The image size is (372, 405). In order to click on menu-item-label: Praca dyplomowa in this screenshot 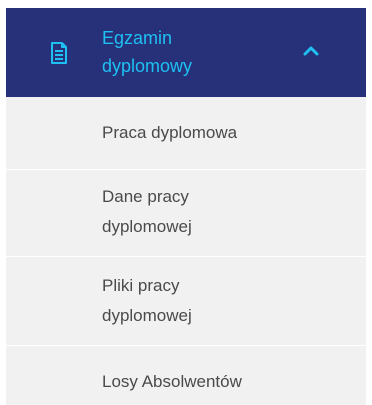, I will do `click(170, 132)`.